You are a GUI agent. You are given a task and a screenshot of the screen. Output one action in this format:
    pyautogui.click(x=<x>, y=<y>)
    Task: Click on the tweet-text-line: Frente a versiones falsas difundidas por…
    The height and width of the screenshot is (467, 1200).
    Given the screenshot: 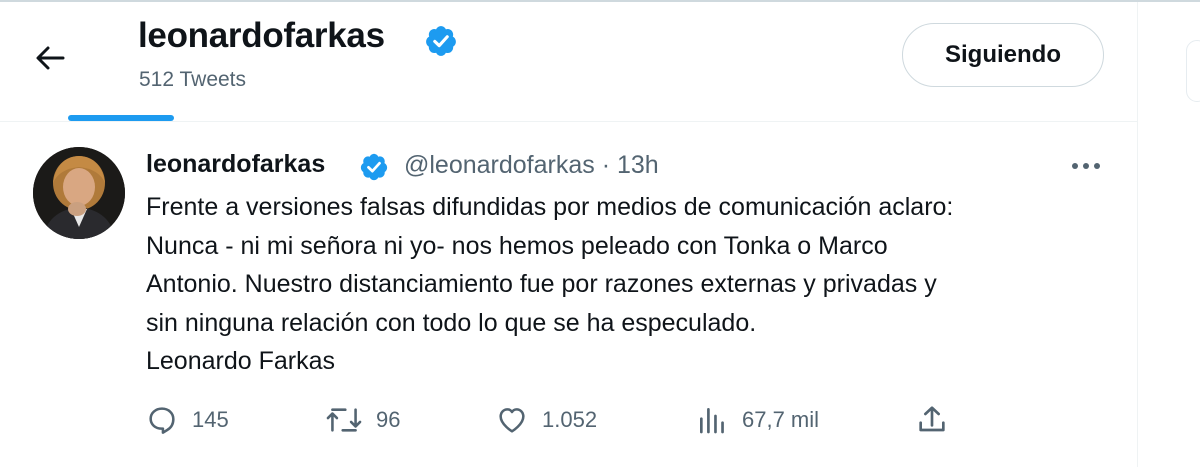 What is the action you would take?
    pyautogui.click(x=550, y=207)
    